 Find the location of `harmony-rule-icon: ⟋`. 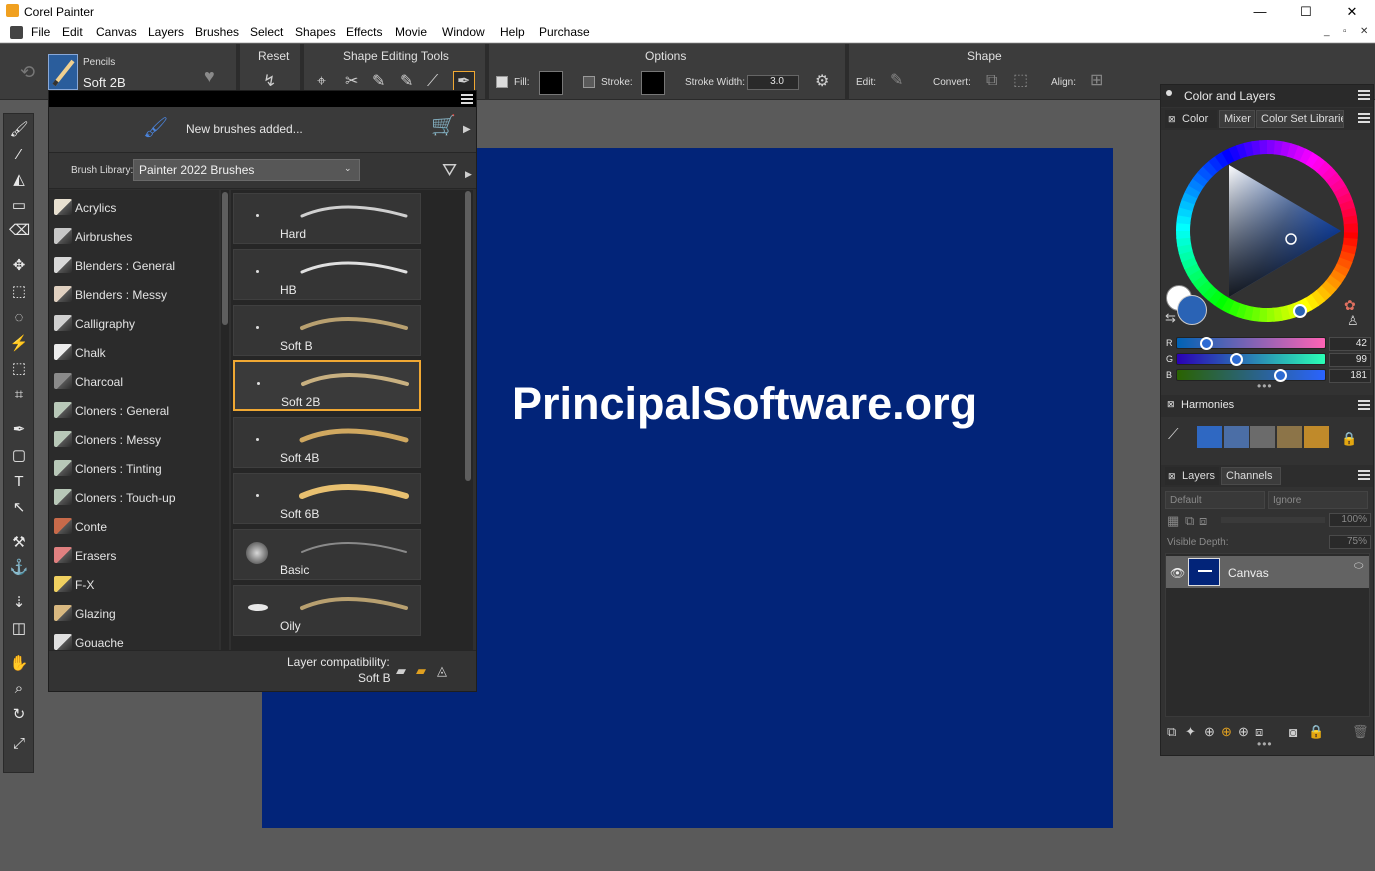

harmony-rule-icon: ⟋ is located at coordinates (1173, 435).